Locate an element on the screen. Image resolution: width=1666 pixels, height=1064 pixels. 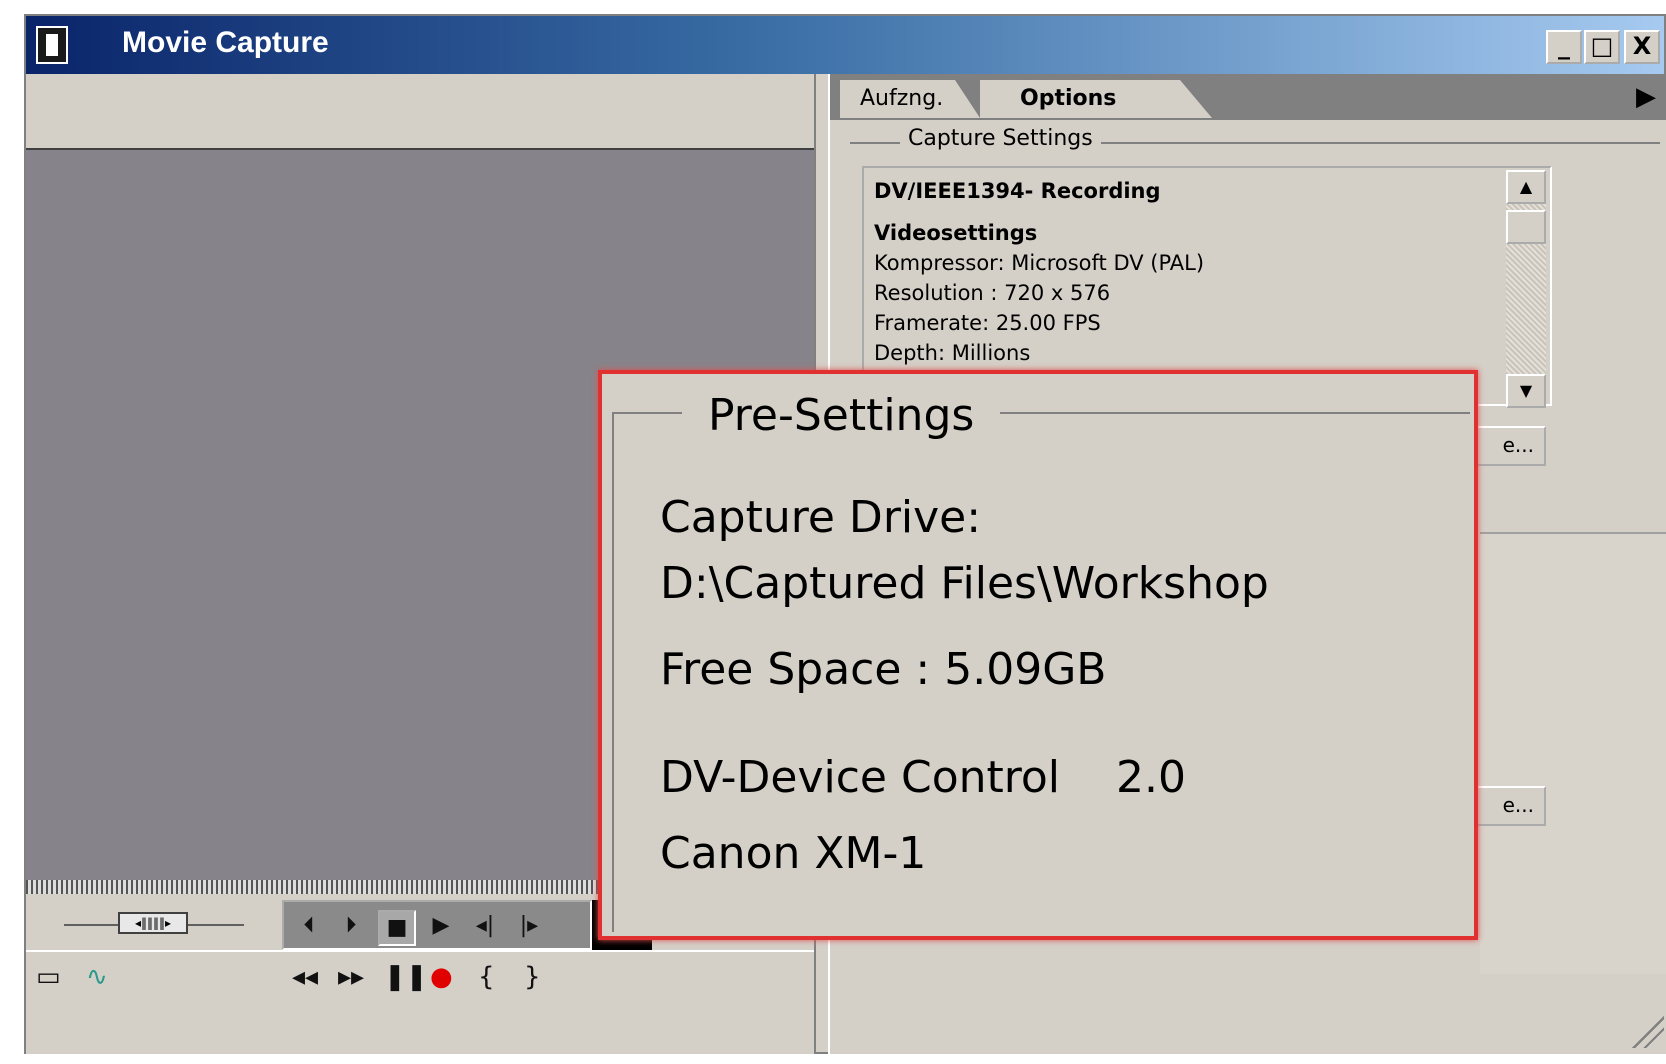
capture-drive-path: D:\Captured Files\Workshop is located at coordinates (964, 583).